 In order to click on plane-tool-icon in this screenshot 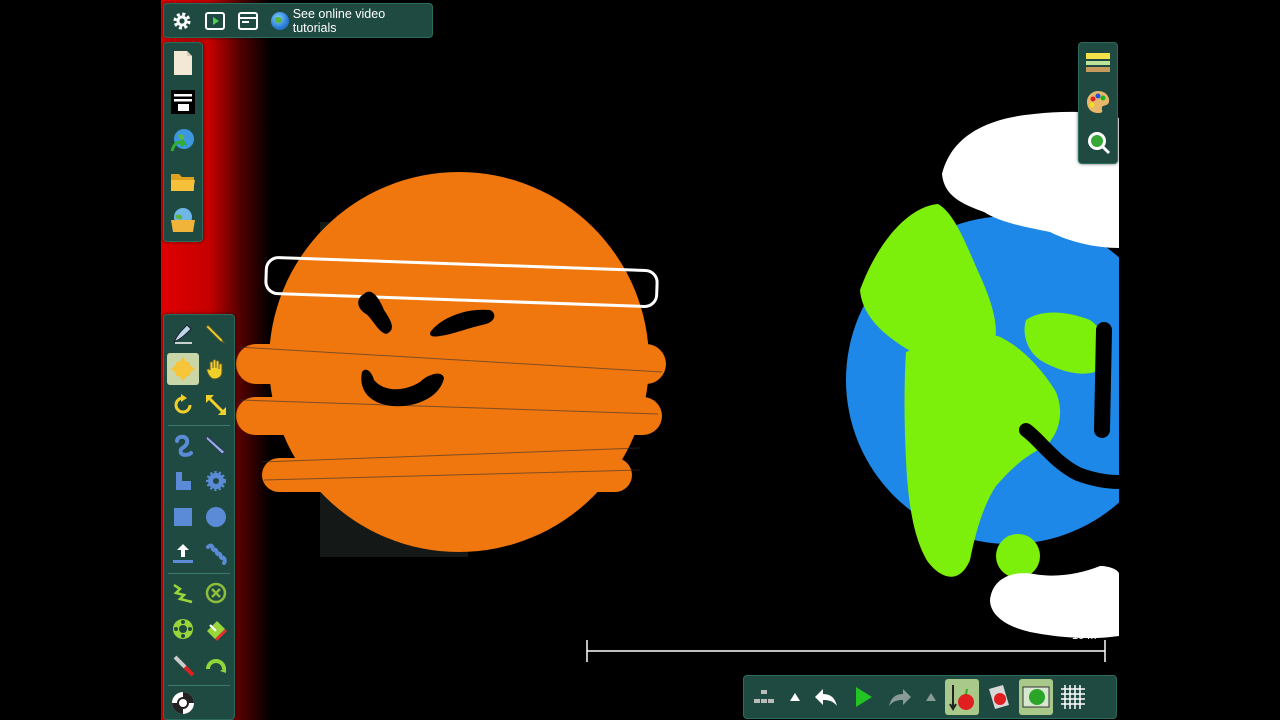, I will do `click(183, 553)`.